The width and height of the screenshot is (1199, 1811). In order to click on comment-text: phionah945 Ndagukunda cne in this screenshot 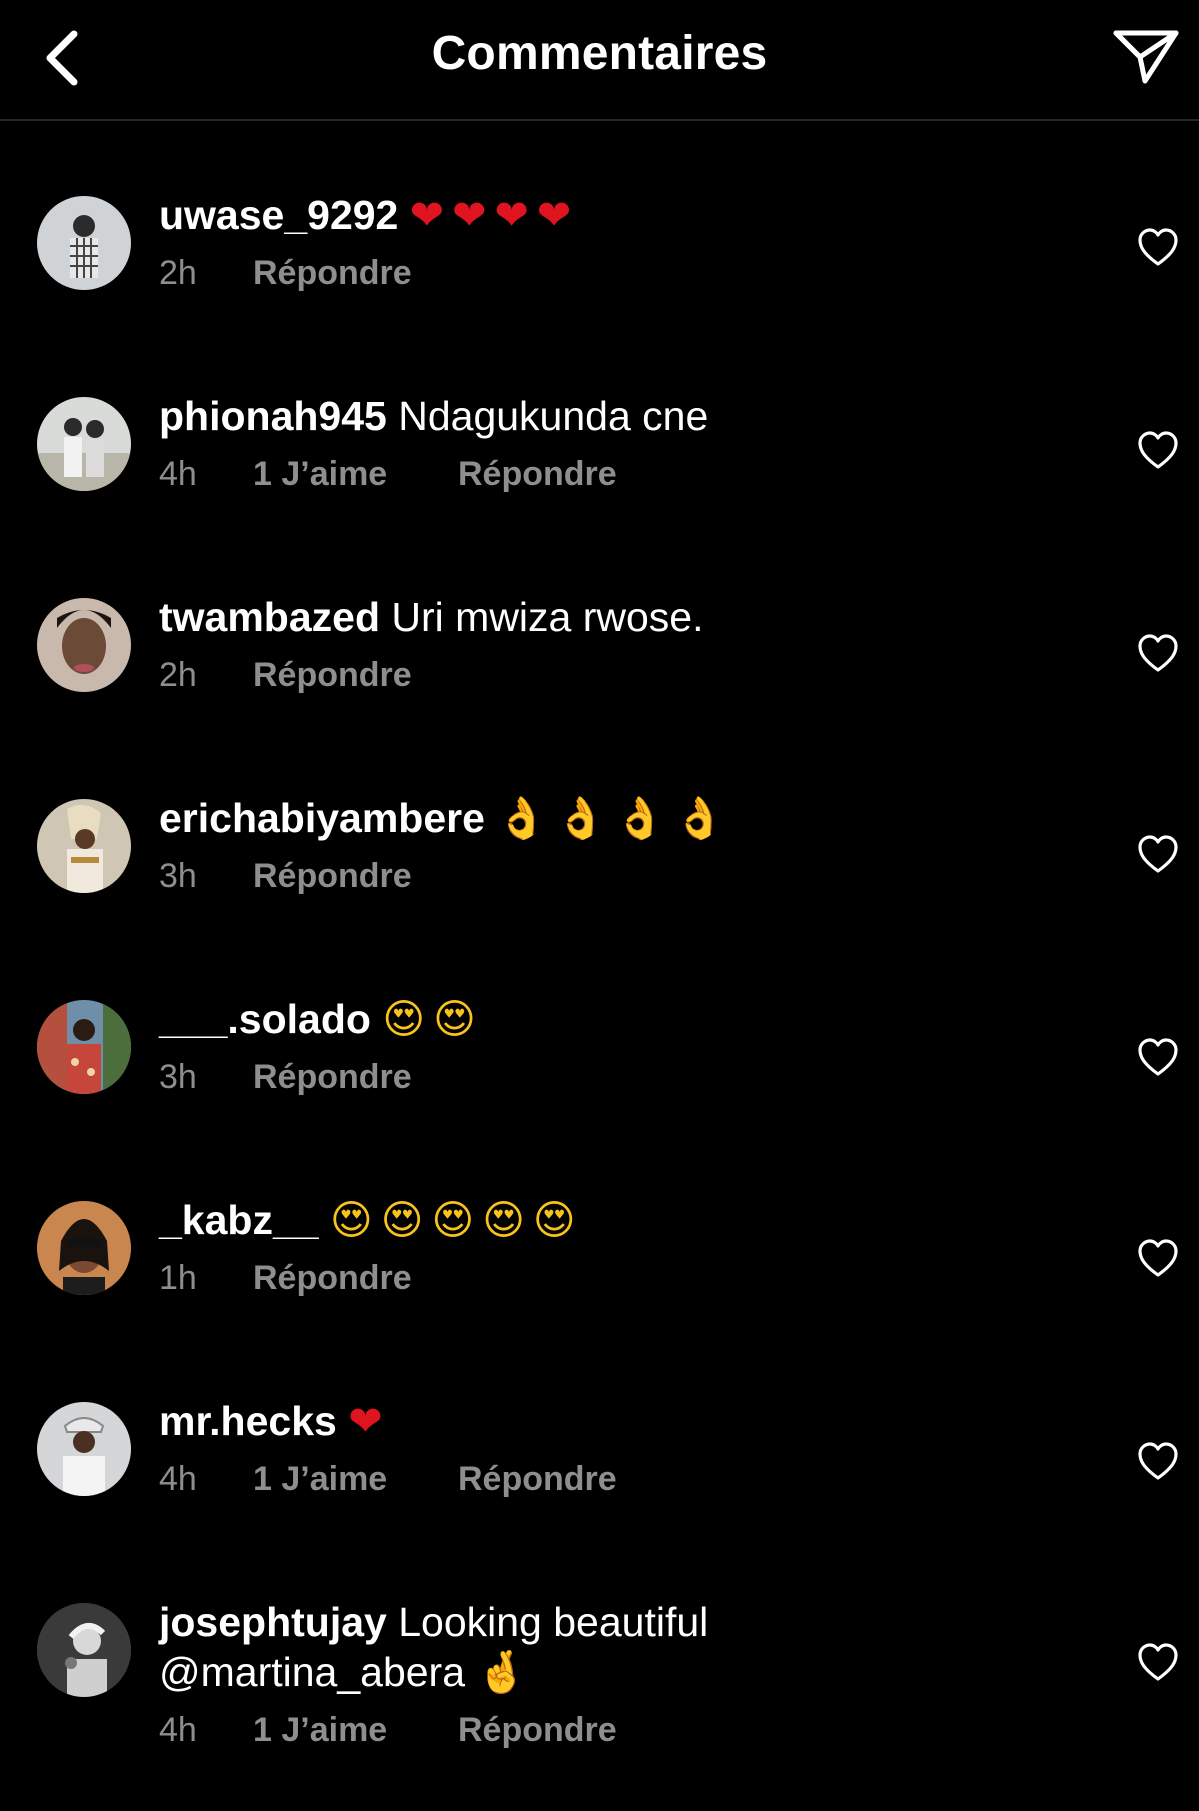, I will do `click(609, 416)`.